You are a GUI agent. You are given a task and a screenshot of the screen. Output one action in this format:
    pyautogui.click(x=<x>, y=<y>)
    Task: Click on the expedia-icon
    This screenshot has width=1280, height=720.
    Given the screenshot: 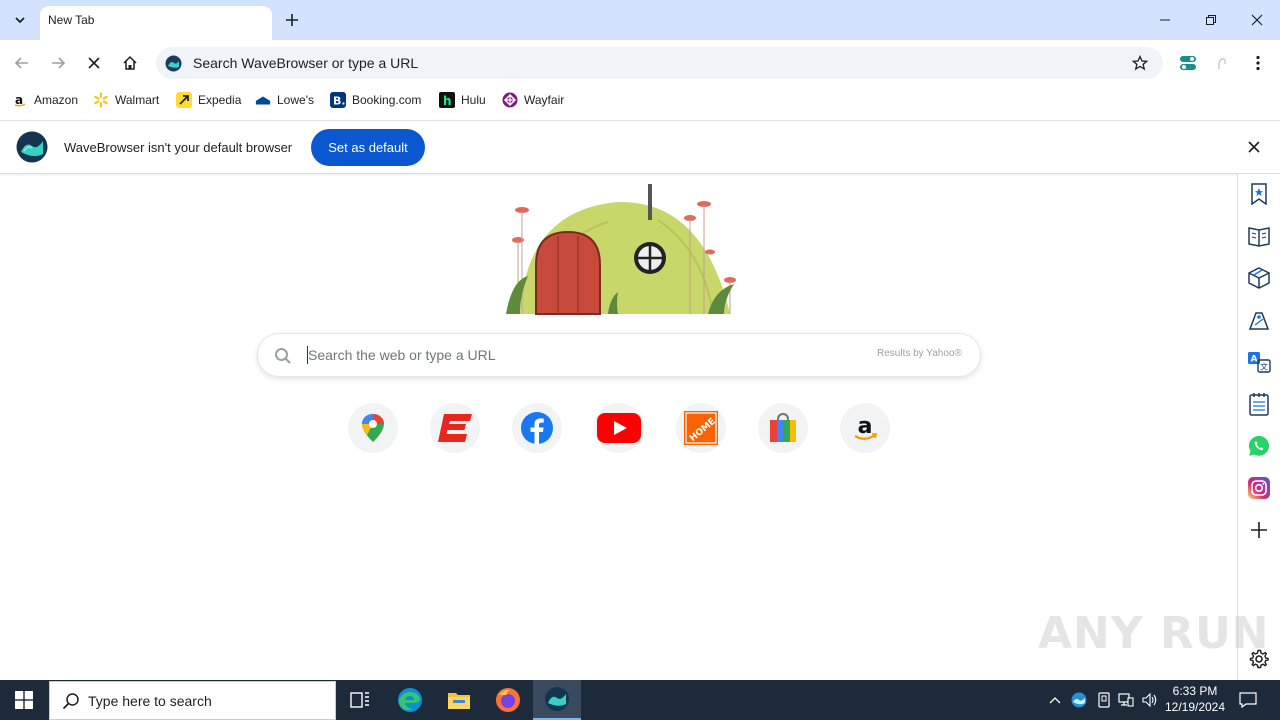 What is the action you would take?
    pyautogui.click(x=184, y=100)
    